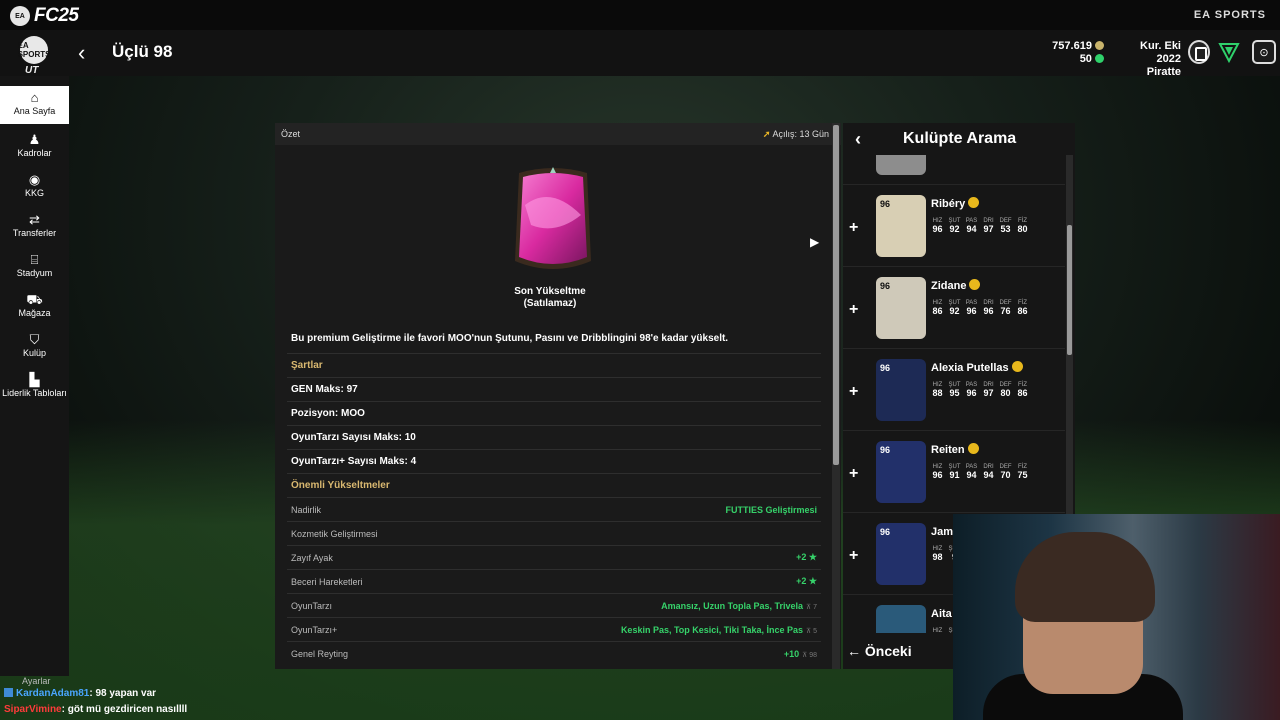  Describe the element at coordinates (553, 218) in the screenshot. I see `evolution-card-image` at that location.